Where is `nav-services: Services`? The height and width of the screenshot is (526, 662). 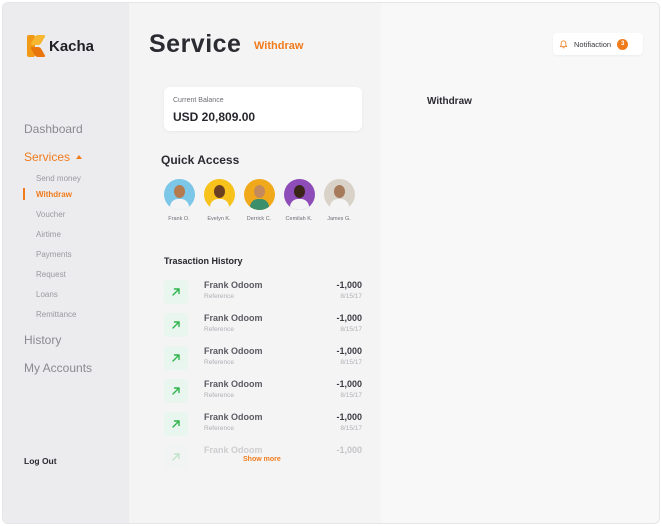 nav-services: Services is located at coordinates (53, 157).